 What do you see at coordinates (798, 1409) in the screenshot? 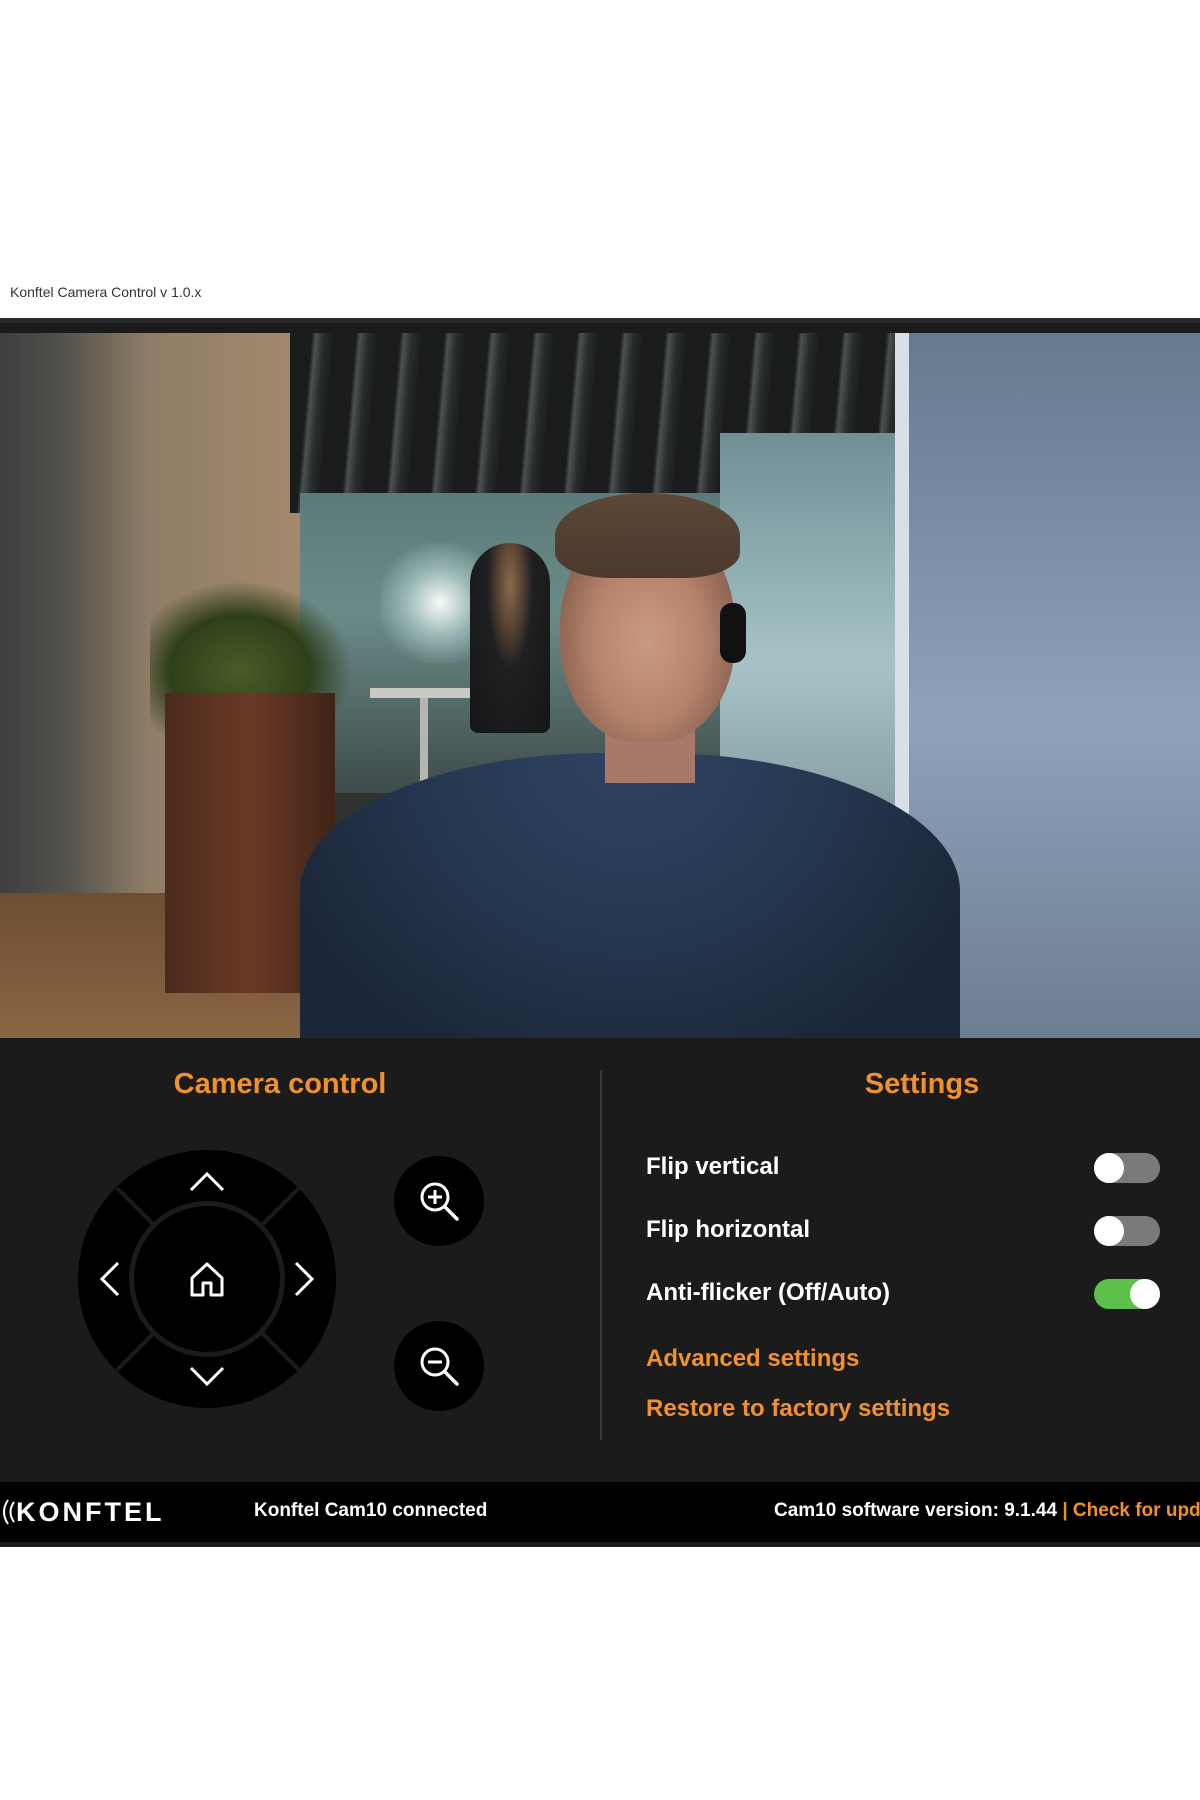
I see `restore-factory-settings-link: Restore to factory settings` at bounding box center [798, 1409].